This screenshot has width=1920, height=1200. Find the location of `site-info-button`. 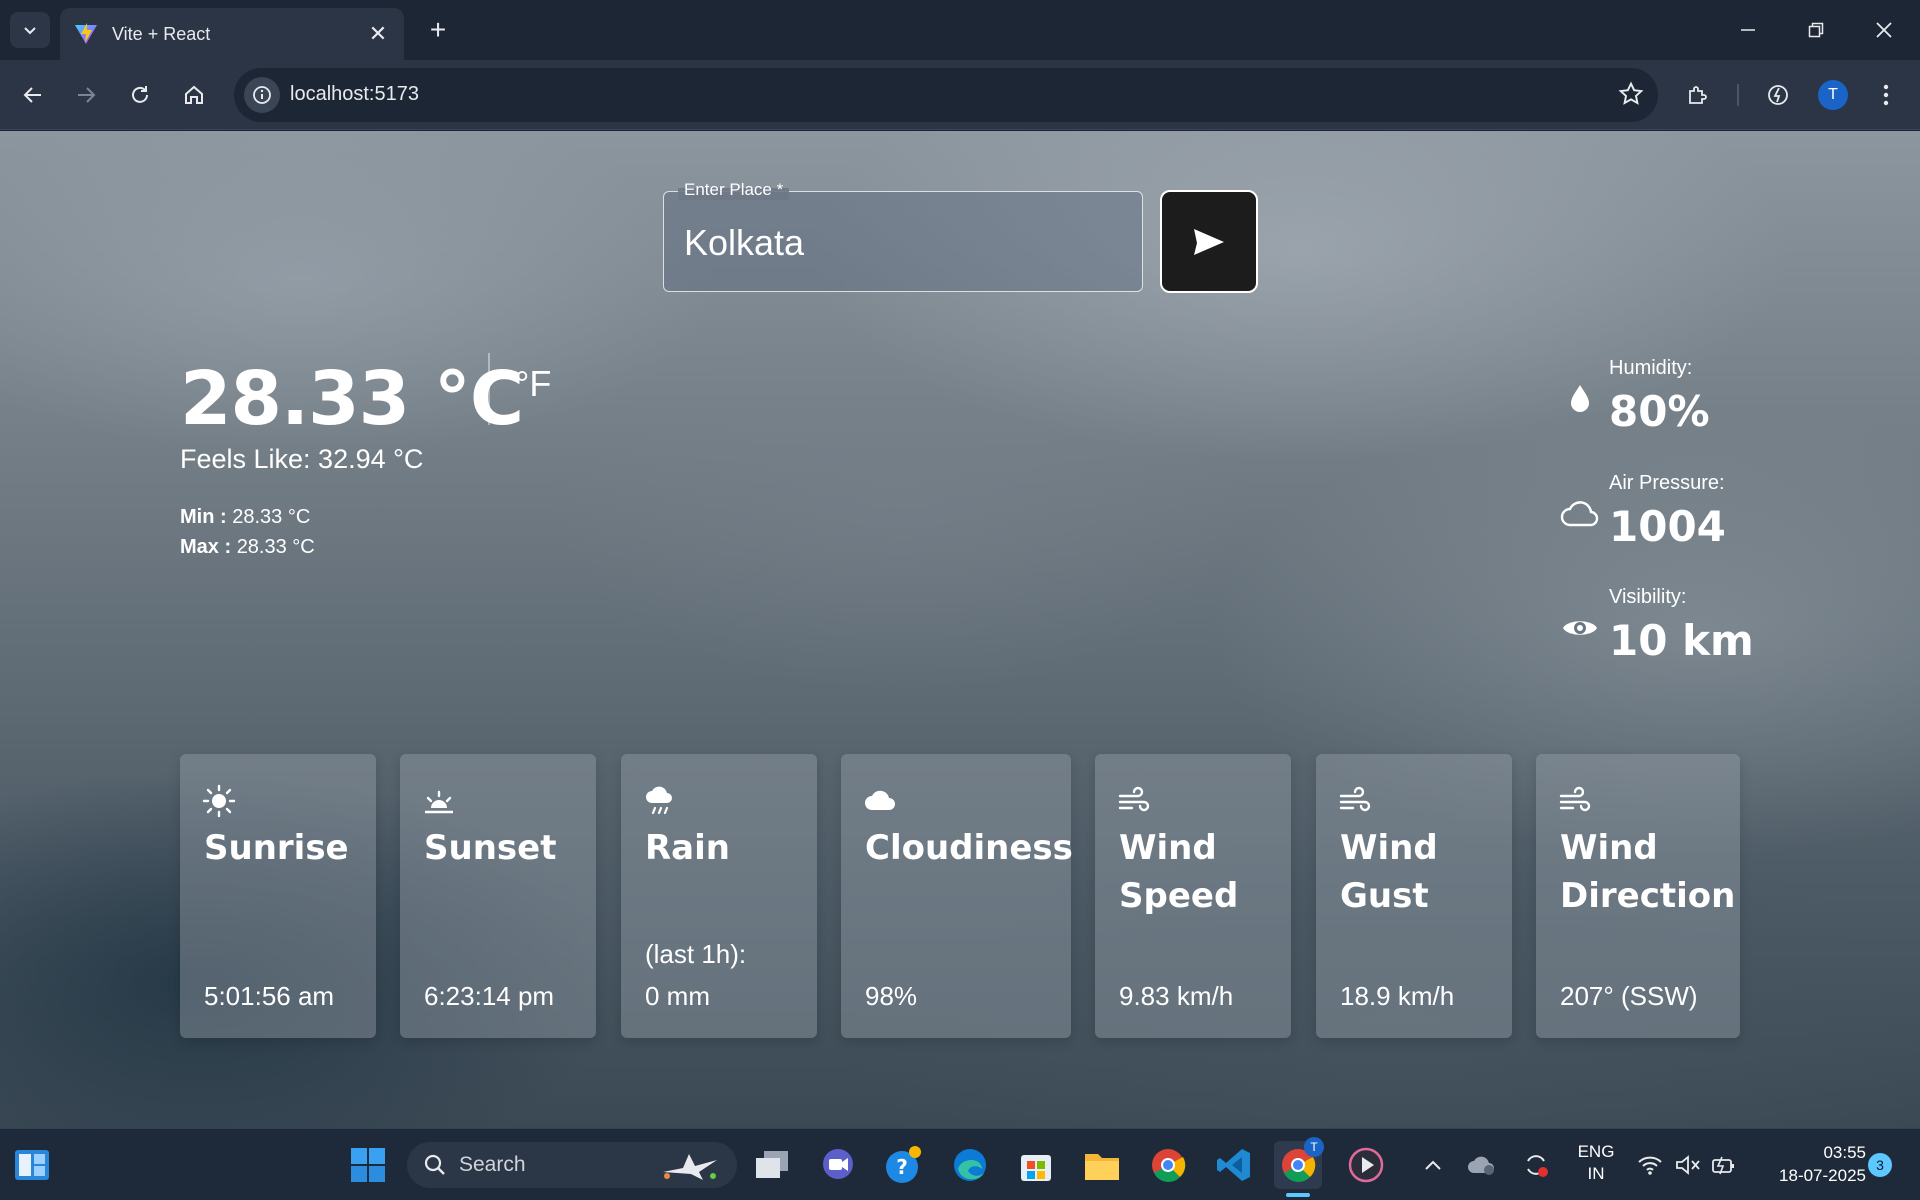

site-info-button is located at coordinates (262, 95).